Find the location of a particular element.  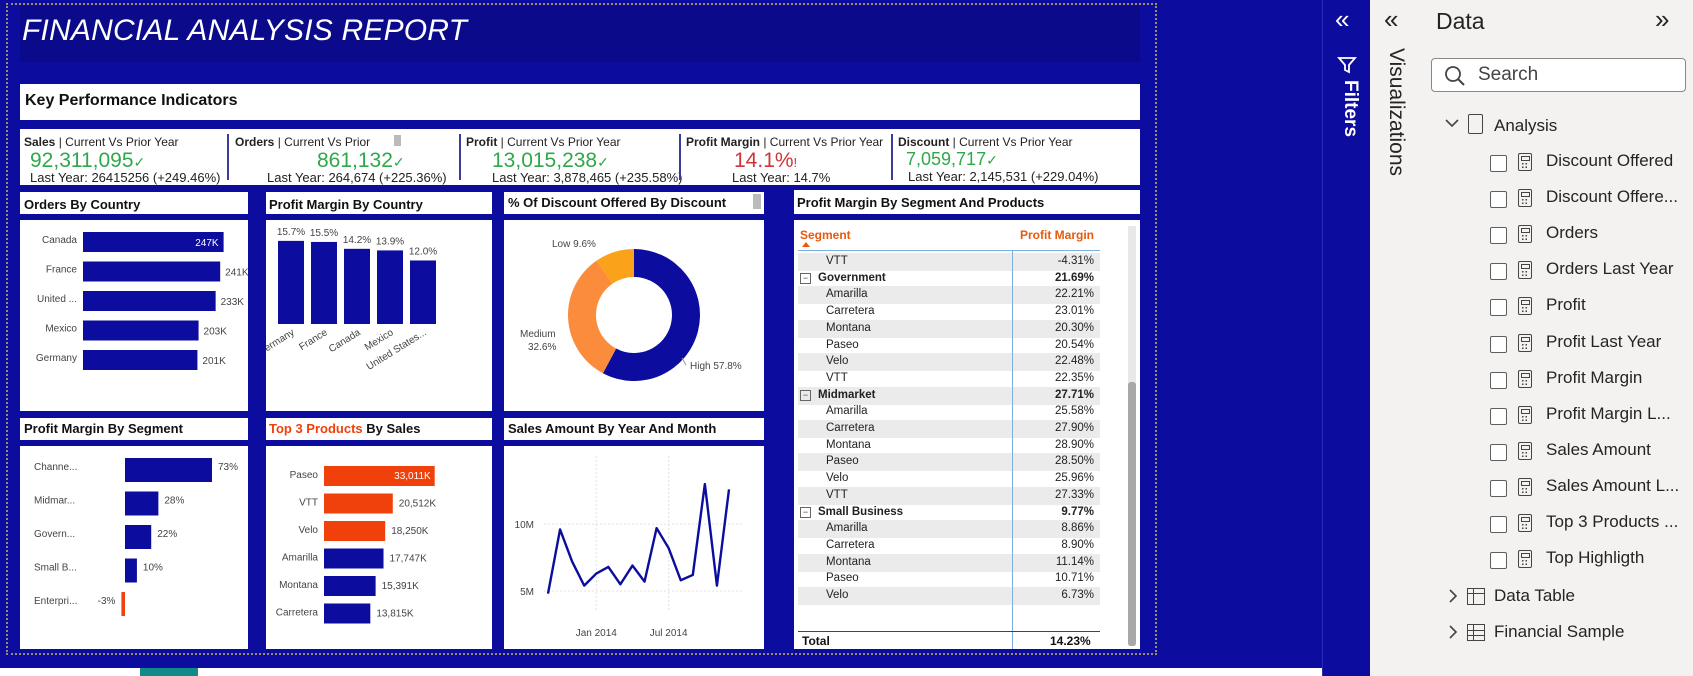

visualizations-label: Visualizations is located at coordinates (1396, 112).